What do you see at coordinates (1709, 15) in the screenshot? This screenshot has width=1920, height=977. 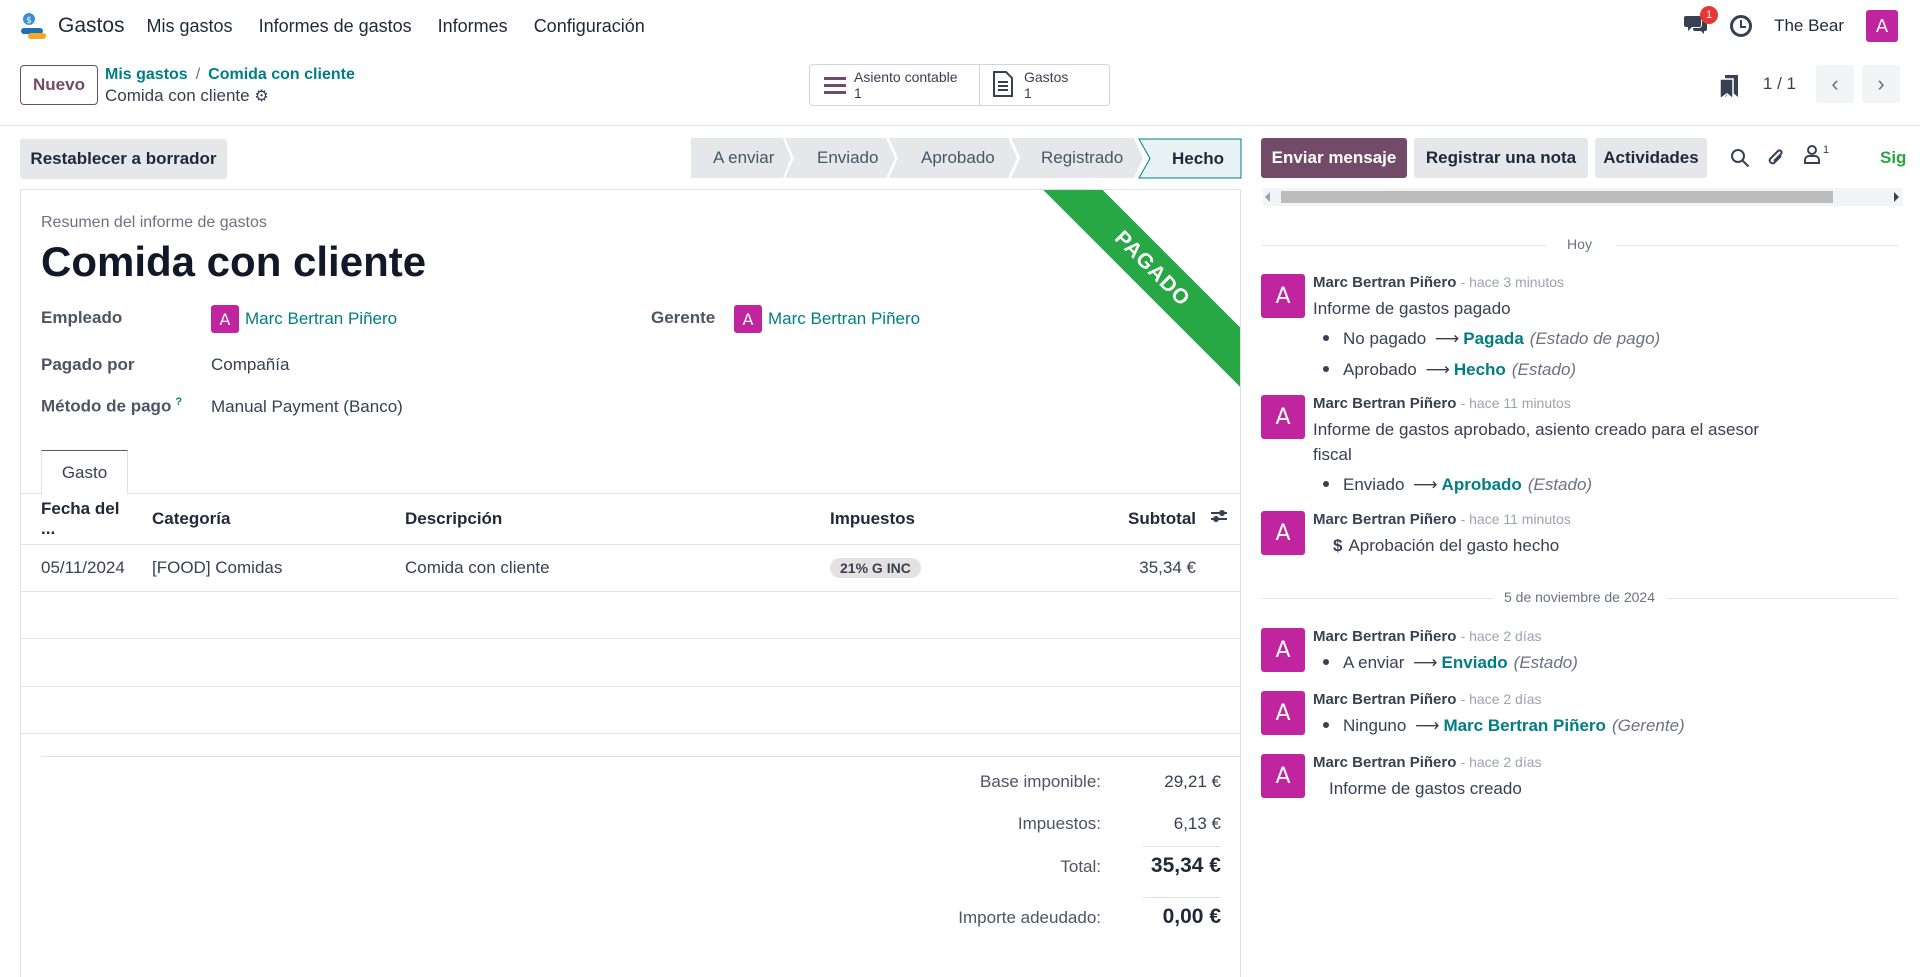 I see `messages-count-badge: 1` at bounding box center [1709, 15].